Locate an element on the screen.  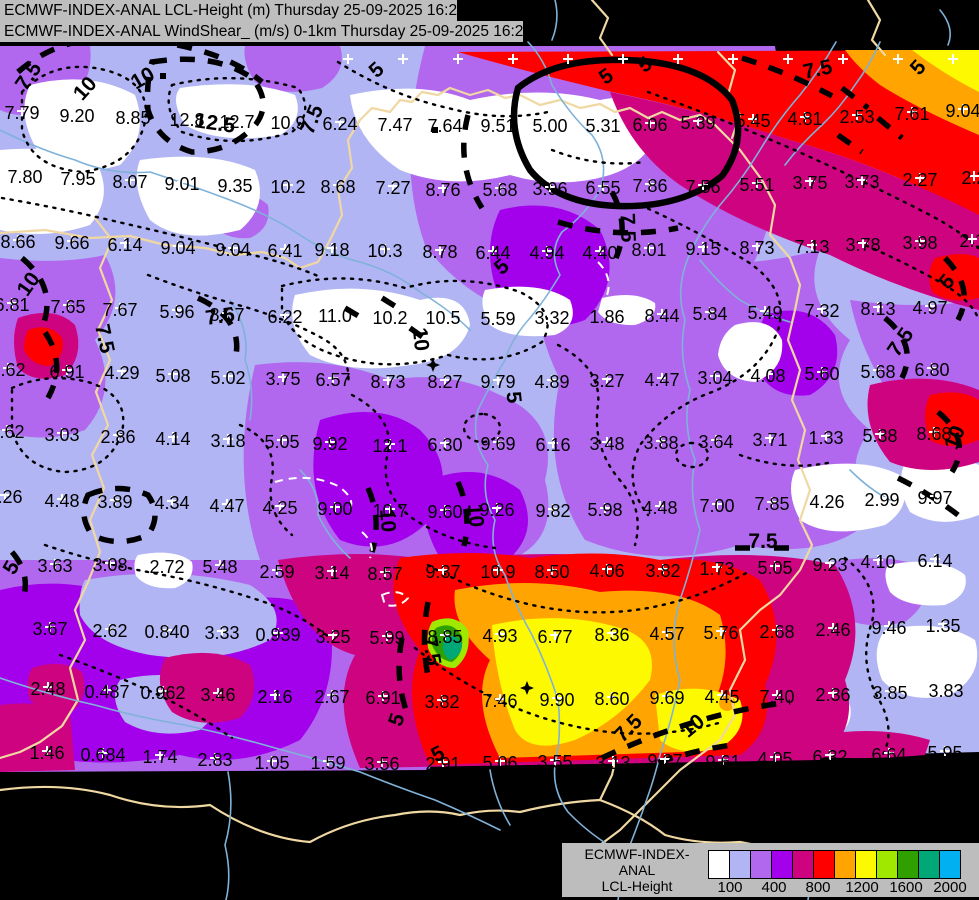
station-value: 9.61 is located at coordinates (722, 762).